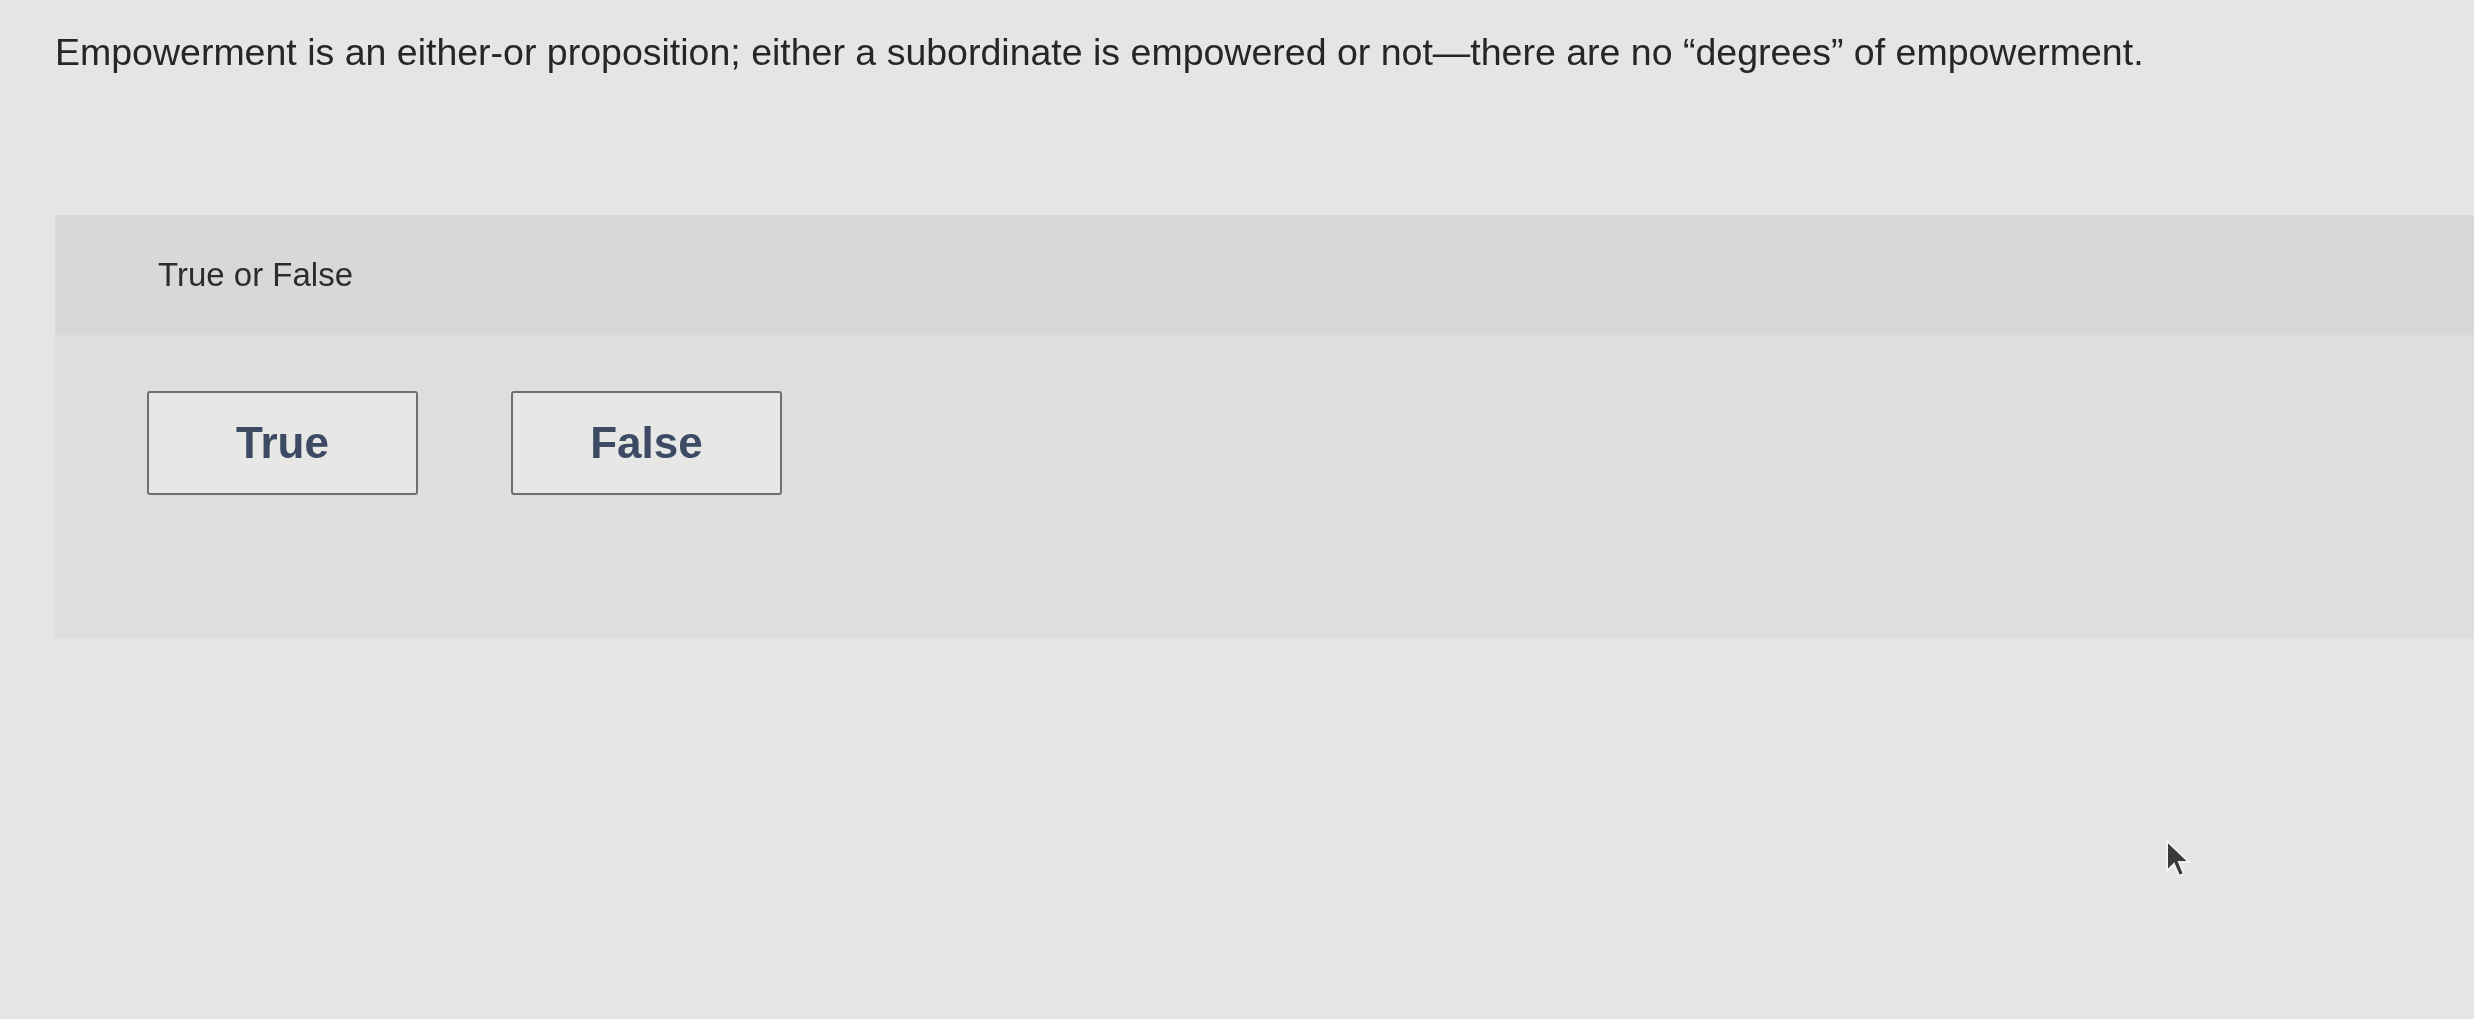  What do you see at coordinates (2179, 859) in the screenshot?
I see `pointer-cursor-icon` at bounding box center [2179, 859].